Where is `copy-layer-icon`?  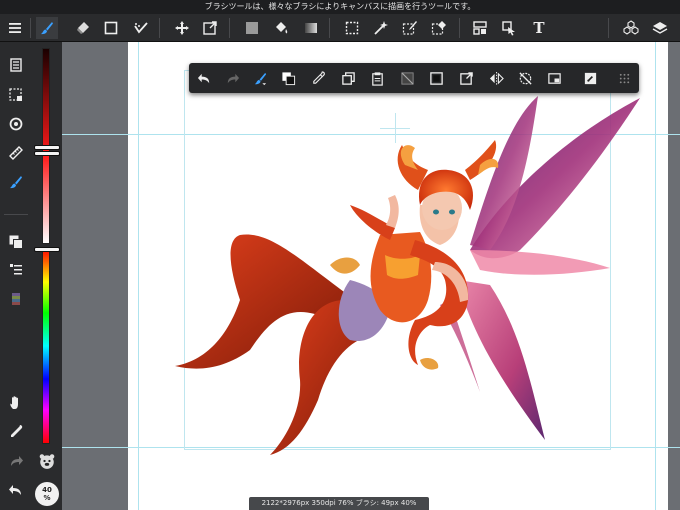
copy-layer-icon is located at coordinates (348, 78).